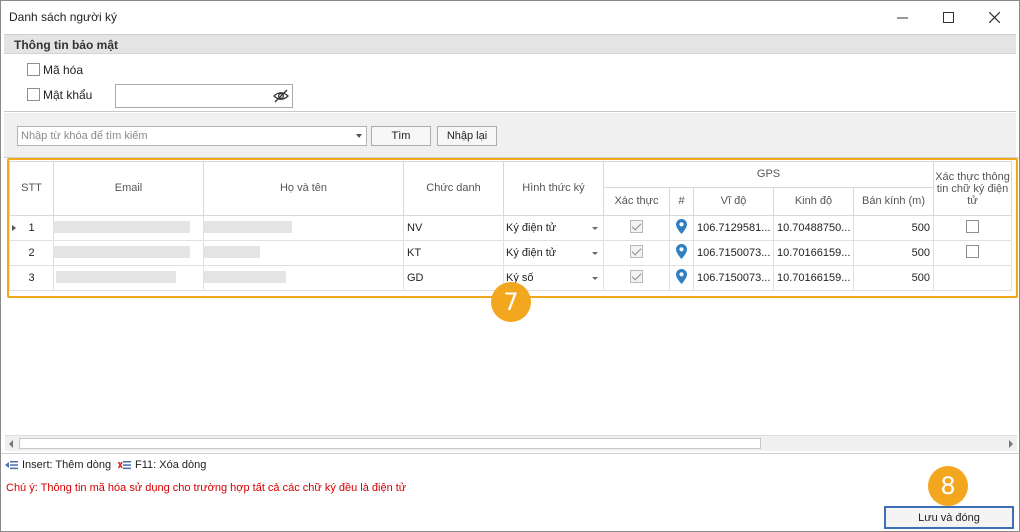  I want to click on row-stt: 2, so click(31, 253).